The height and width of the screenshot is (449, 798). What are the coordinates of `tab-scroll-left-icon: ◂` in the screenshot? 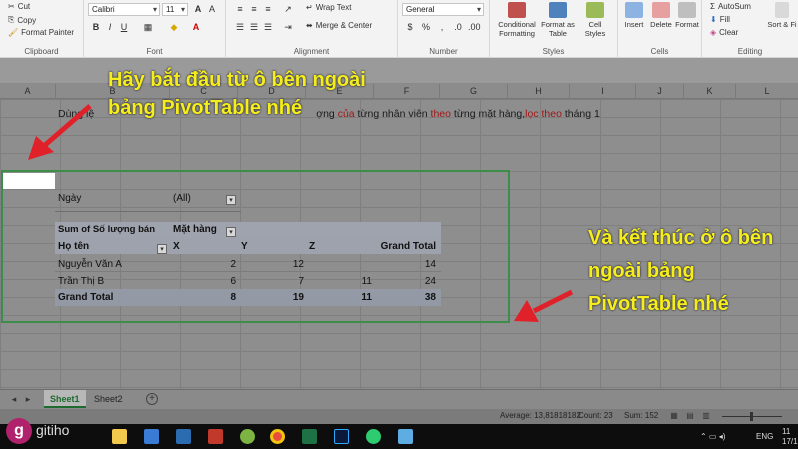 It's located at (14, 399).